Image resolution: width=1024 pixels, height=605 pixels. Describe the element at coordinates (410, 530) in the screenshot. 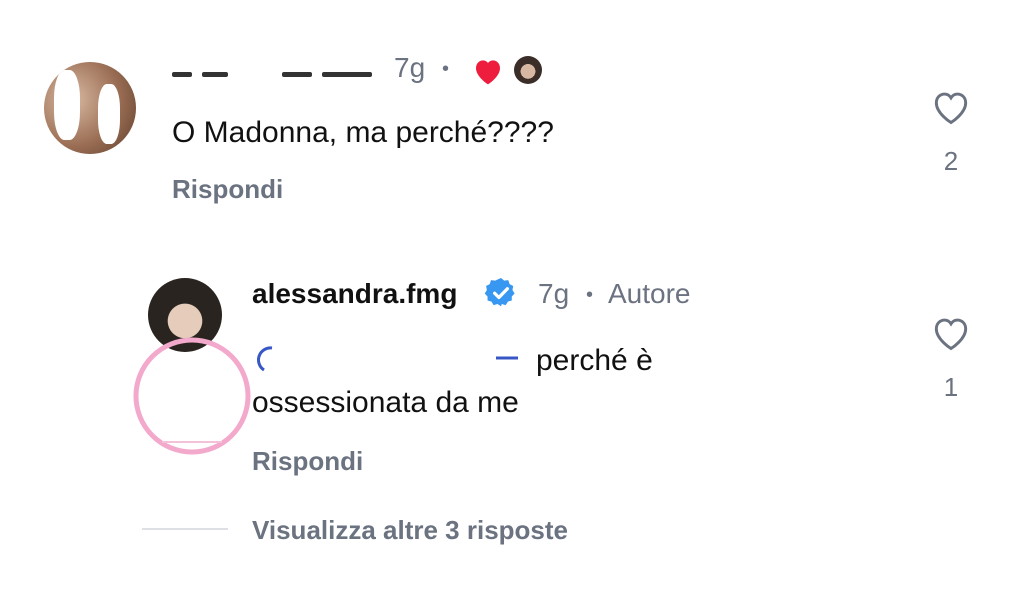

I see `view-more-replies-button: Visualizza altre 3 risposte` at that location.